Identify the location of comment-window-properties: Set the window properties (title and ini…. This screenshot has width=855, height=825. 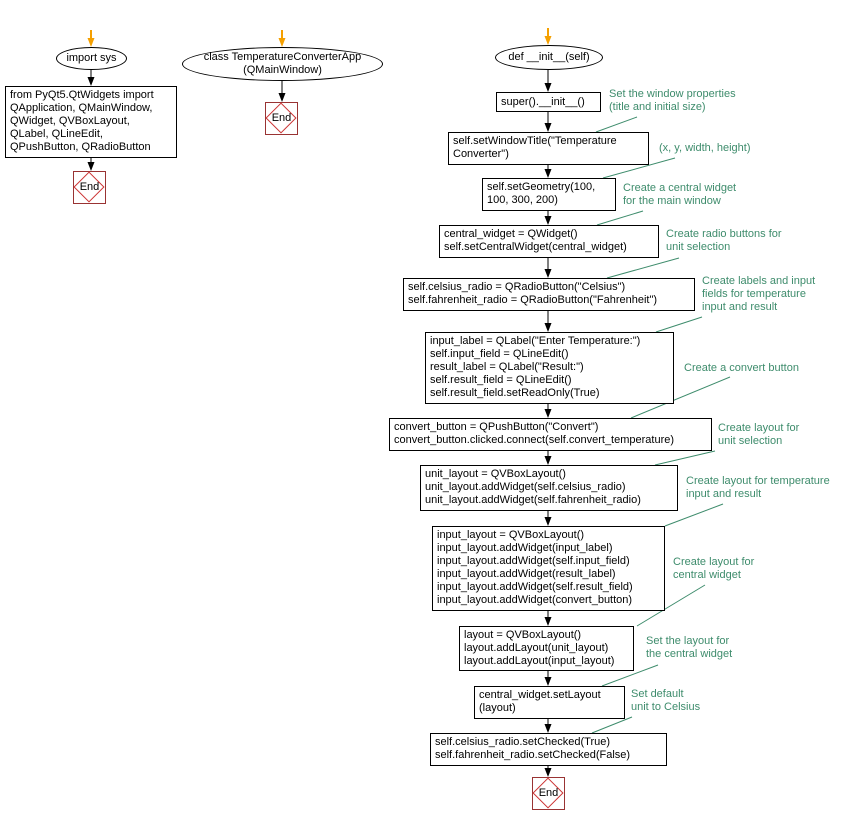
(672, 100).